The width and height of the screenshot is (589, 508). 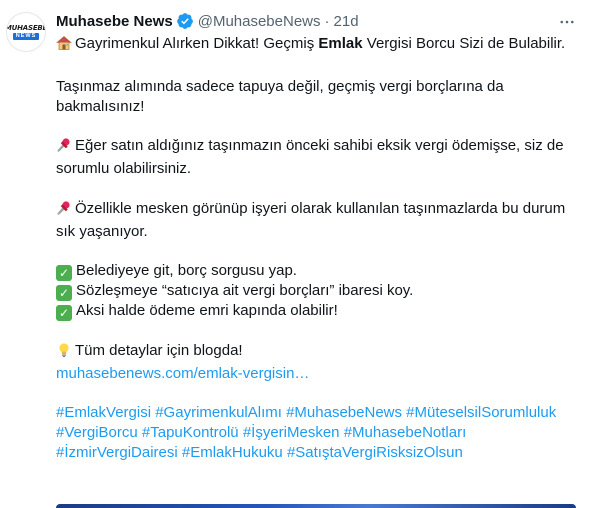 What do you see at coordinates (64, 46) in the screenshot?
I see `house-icon` at bounding box center [64, 46].